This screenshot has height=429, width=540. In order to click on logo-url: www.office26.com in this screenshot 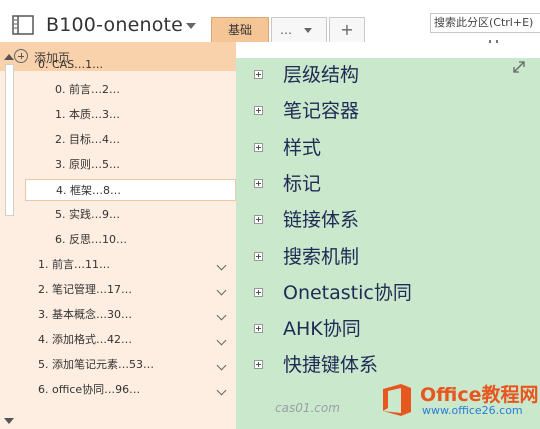, I will do `click(472, 410)`.